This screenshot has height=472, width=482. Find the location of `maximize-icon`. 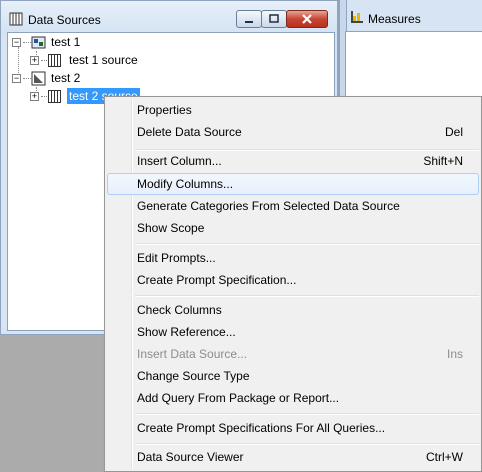

maximize-icon is located at coordinates (274, 18).